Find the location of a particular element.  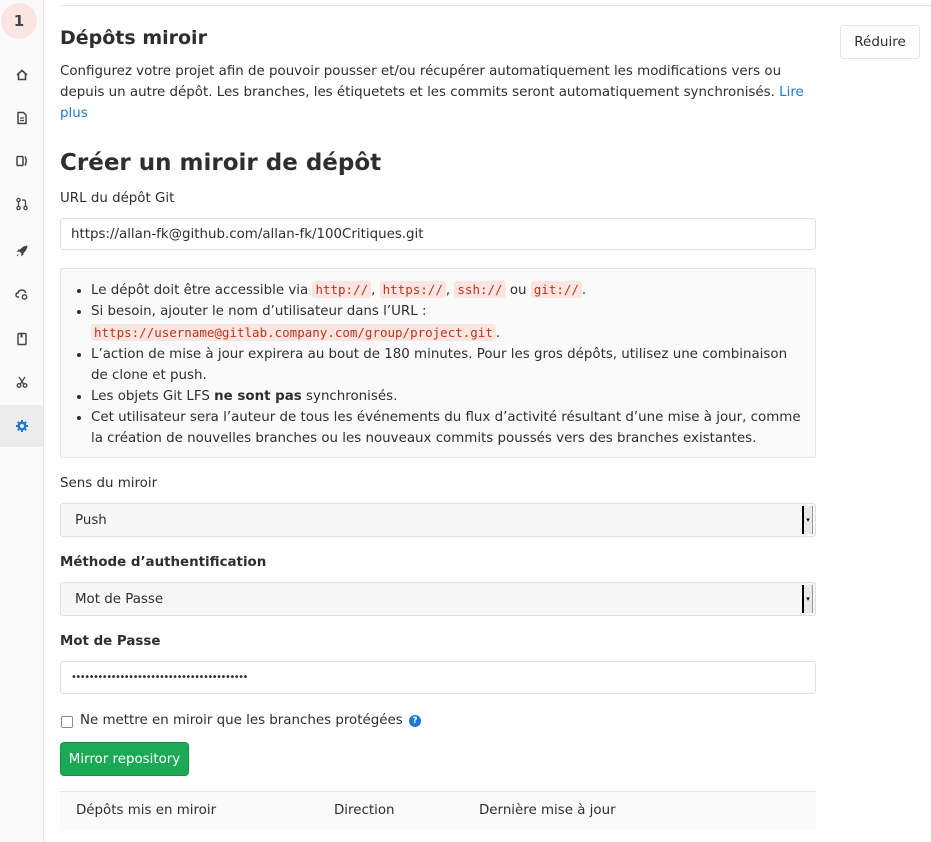

sidebar: 1 is located at coordinates (22, 421).